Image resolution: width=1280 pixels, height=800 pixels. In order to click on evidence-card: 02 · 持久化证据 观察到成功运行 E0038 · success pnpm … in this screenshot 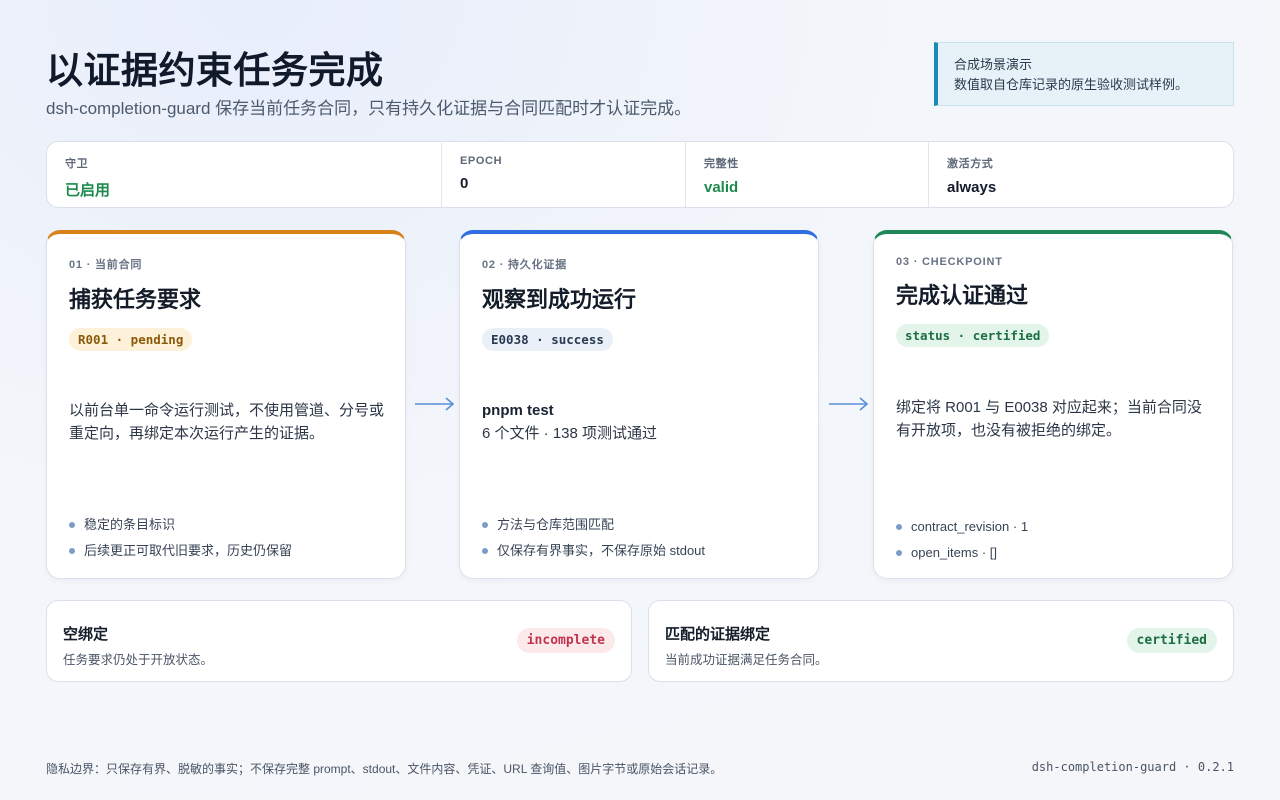, I will do `click(639, 404)`.